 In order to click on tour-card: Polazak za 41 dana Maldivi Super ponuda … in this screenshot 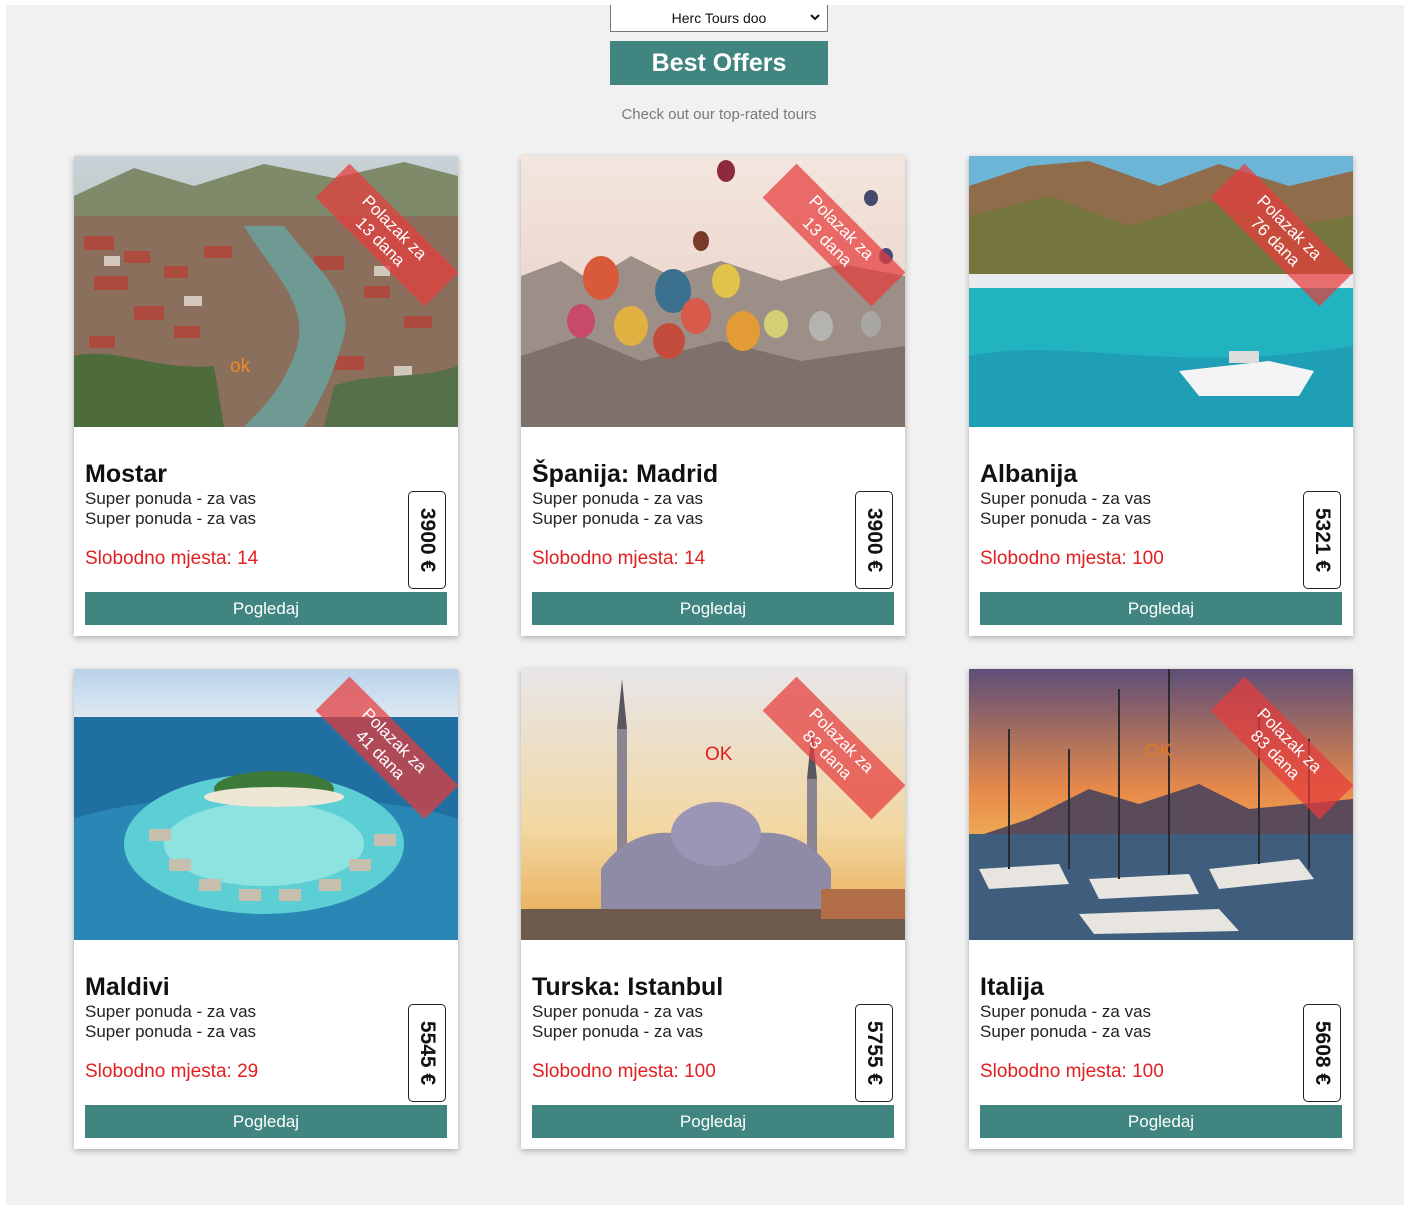, I will do `click(266, 909)`.